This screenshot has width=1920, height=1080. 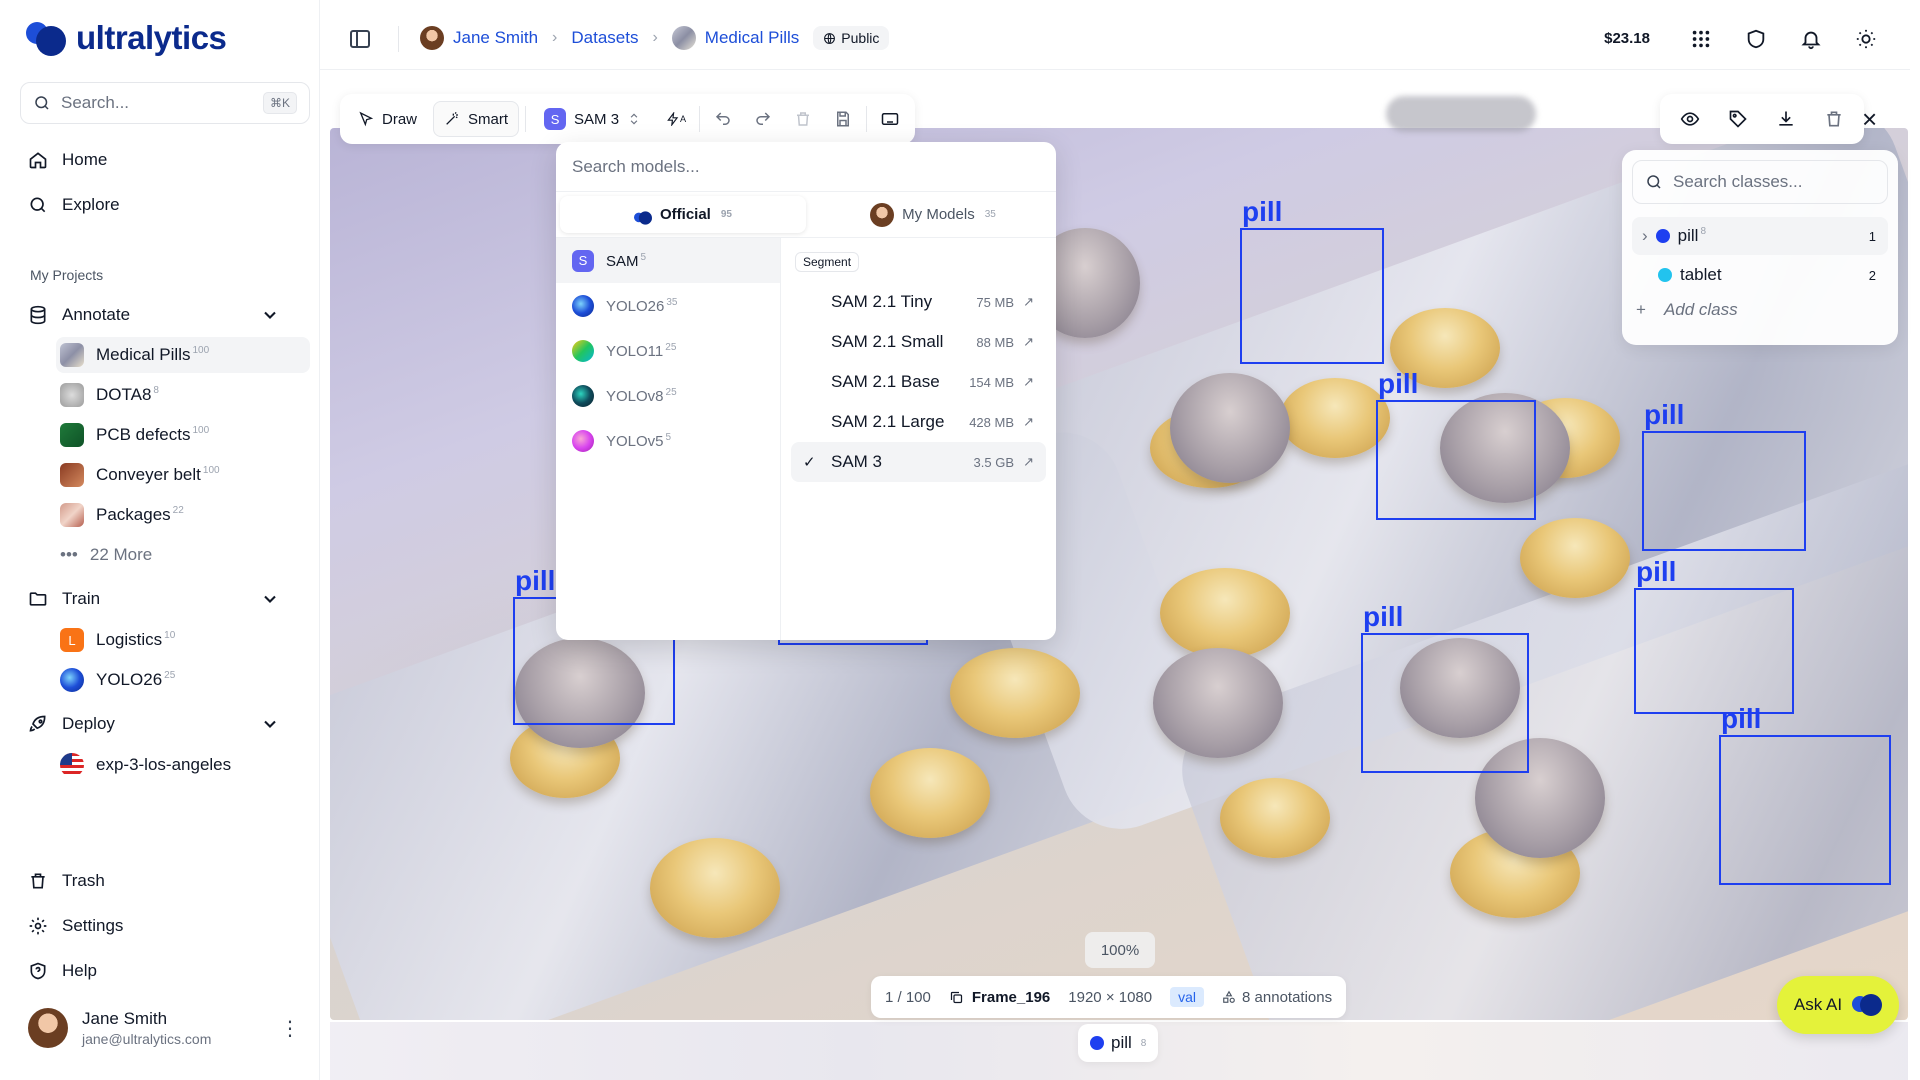 I want to click on shield-icon, so click(x=1756, y=39).